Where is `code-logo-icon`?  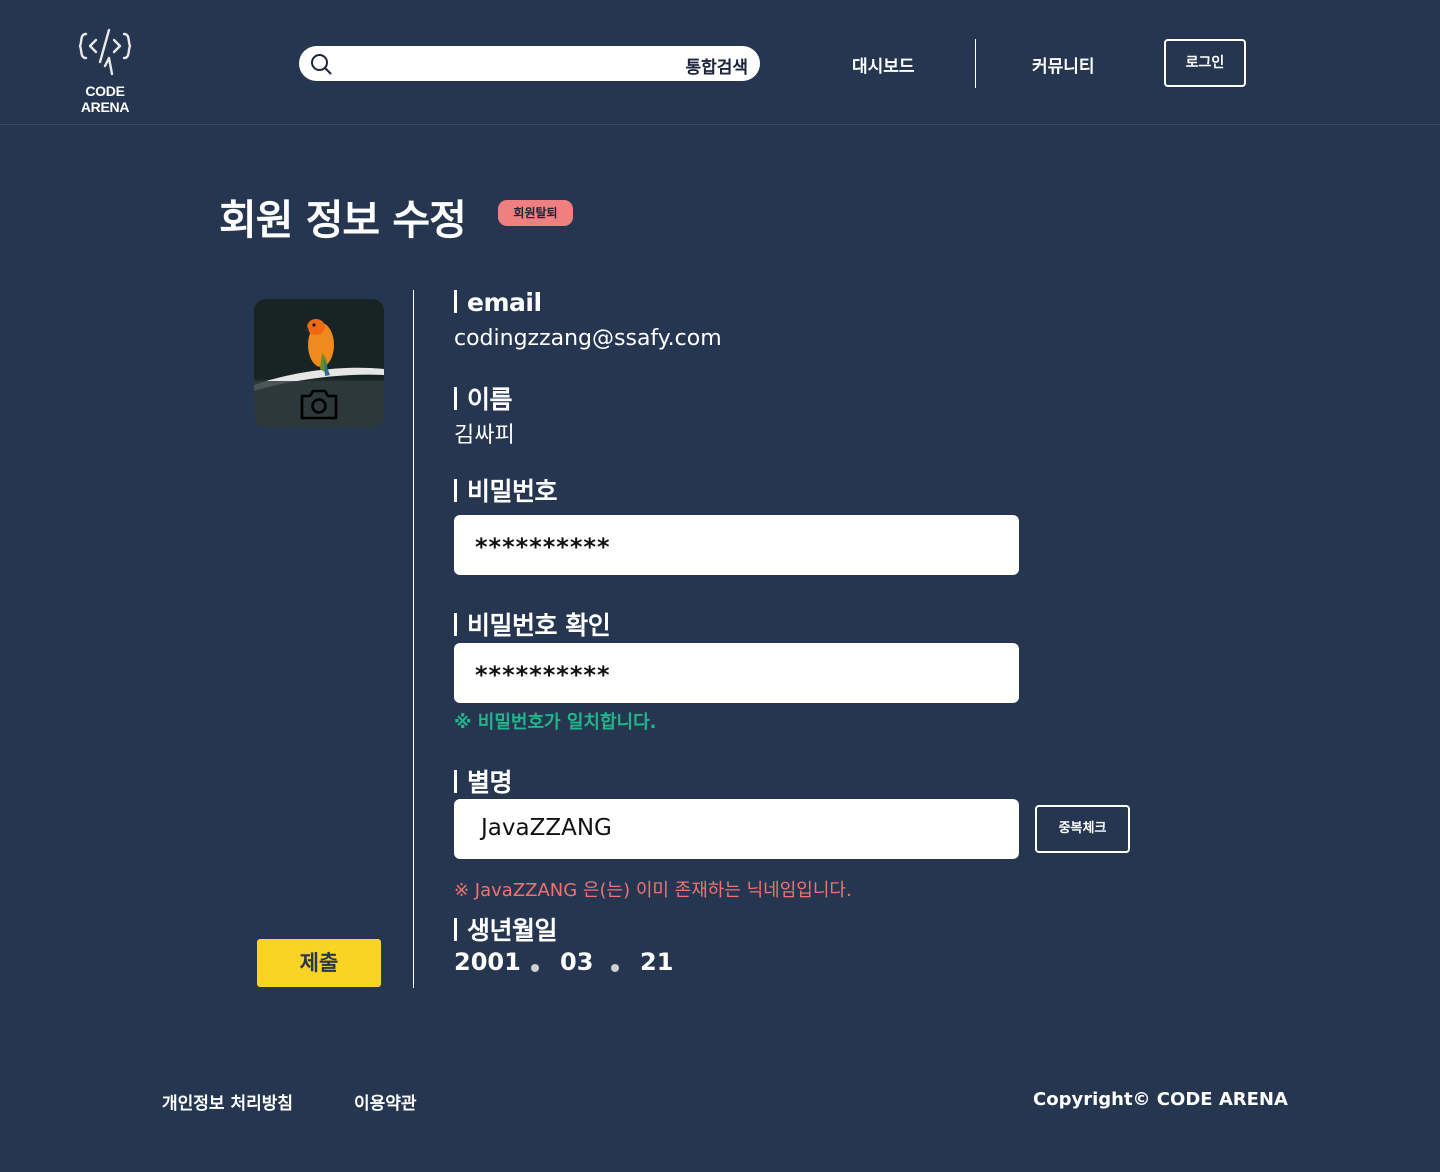 code-logo-icon is located at coordinates (105, 52).